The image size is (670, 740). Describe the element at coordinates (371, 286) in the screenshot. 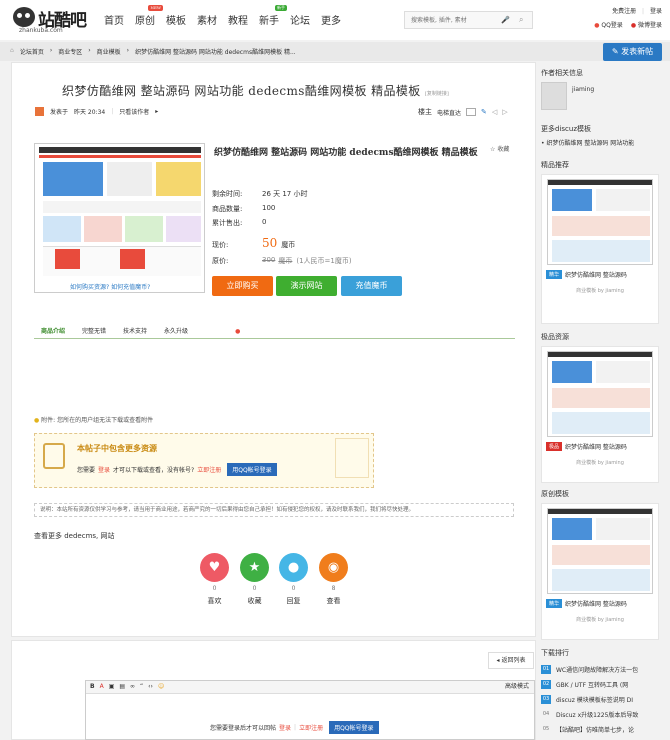

I see `recharge-button: 充值魔币` at that location.